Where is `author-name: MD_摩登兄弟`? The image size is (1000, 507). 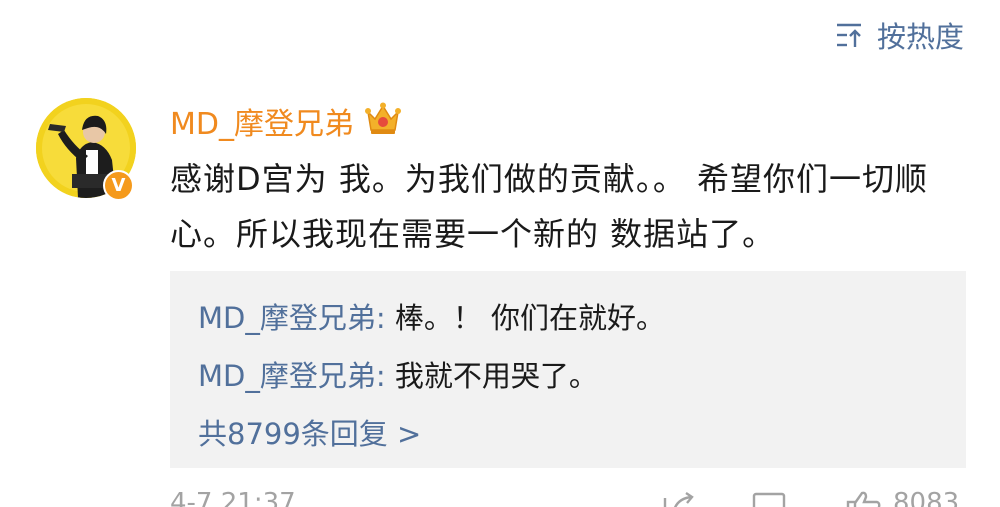 author-name: MD_摩登兄弟 is located at coordinates (262, 121).